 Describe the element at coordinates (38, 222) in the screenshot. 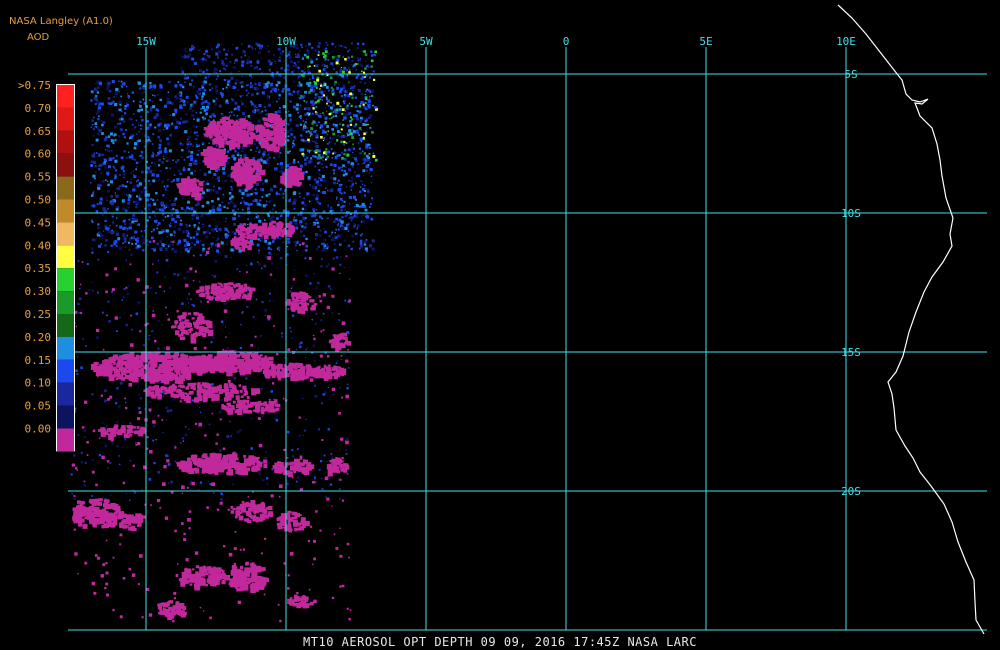

I see `legend-label: 0.45` at that location.